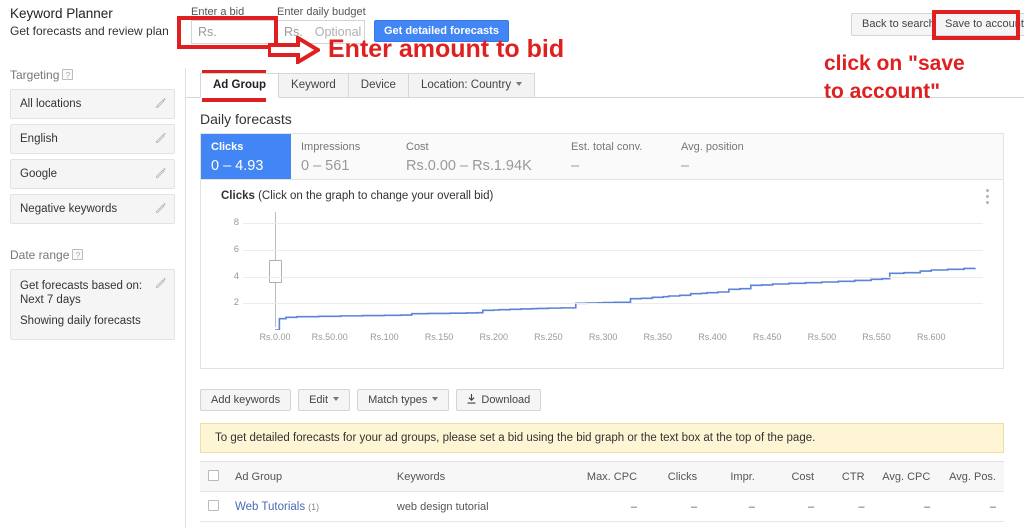 The width and height of the screenshot is (1024, 528). Describe the element at coordinates (469, 166) in the screenshot. I see `metric-value: Rs.0.00 – Rs.1.94K` at that location.